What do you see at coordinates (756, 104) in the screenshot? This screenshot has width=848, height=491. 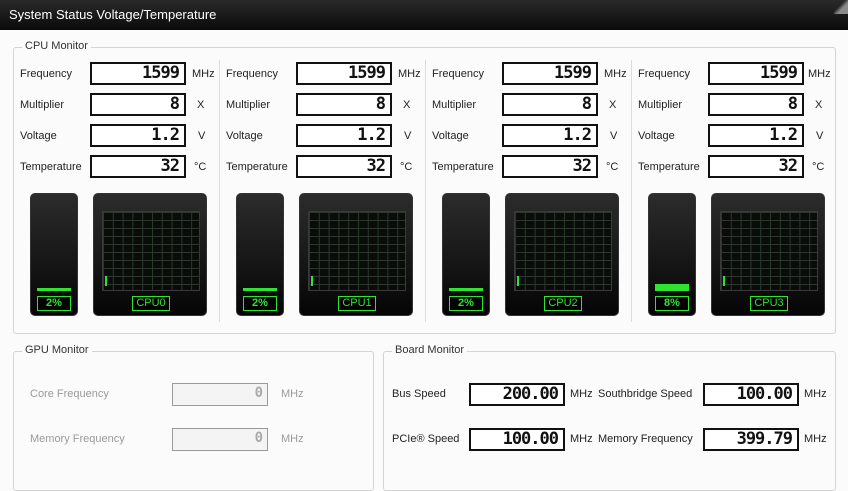 I see `cpu3-multiplier-display: 8` at bounding box center [756, 104].